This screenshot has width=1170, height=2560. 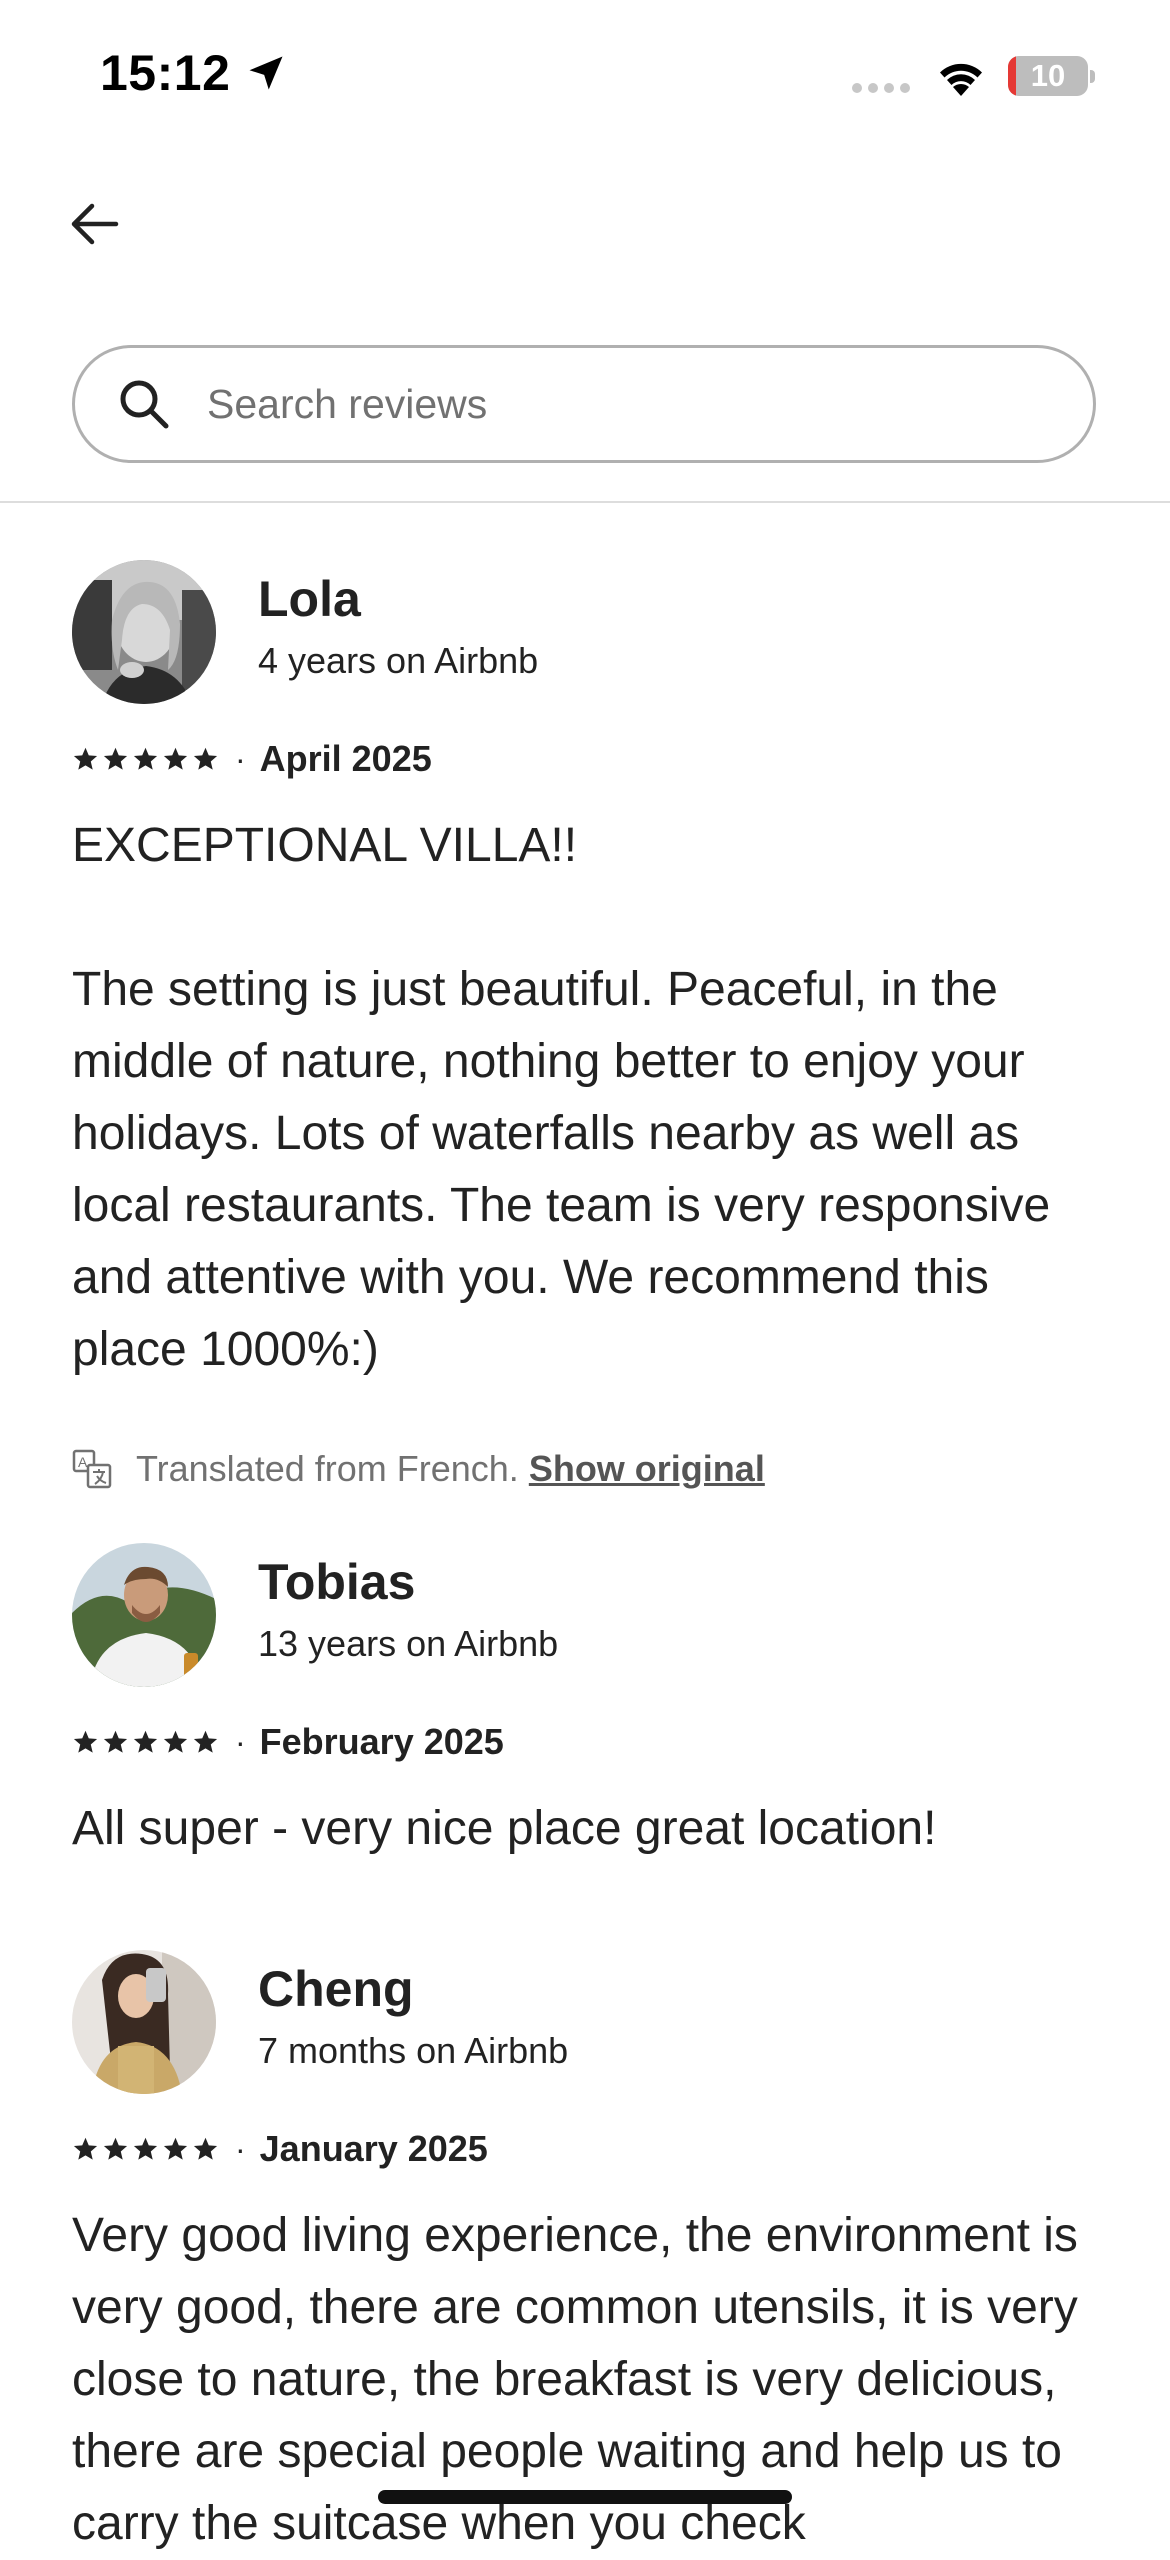 What do you see at coordinates (413, 2050) in the screenshot?
I see `reviewer-tenure: 7 months on Airbnb` at bounding box center [413, 2050].